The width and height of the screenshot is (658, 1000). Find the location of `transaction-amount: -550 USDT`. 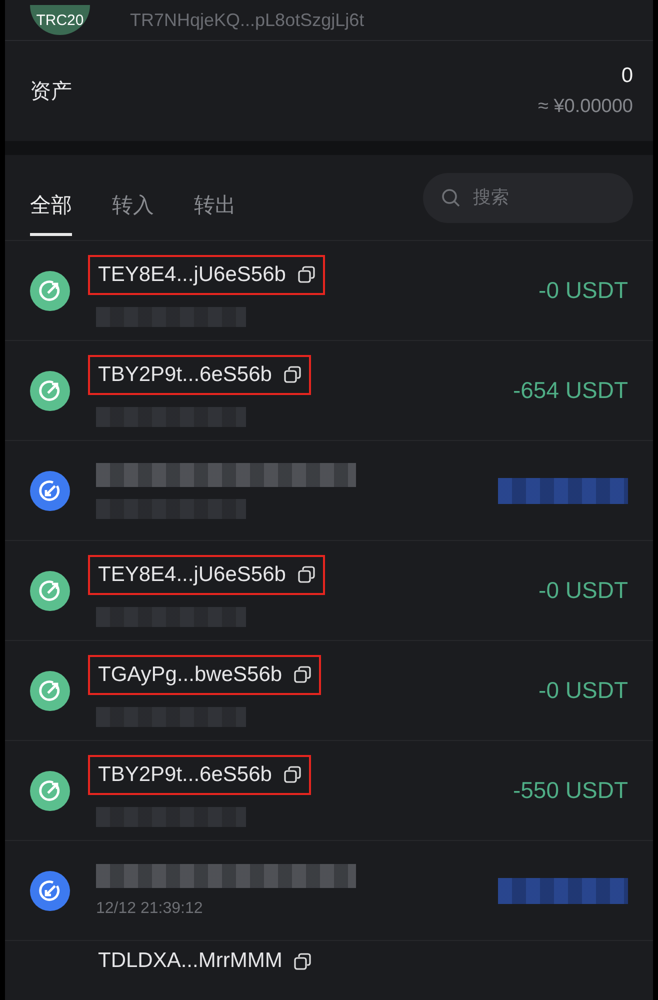

transaction-amount: -550 USDT is located at coordinates (570, 790).